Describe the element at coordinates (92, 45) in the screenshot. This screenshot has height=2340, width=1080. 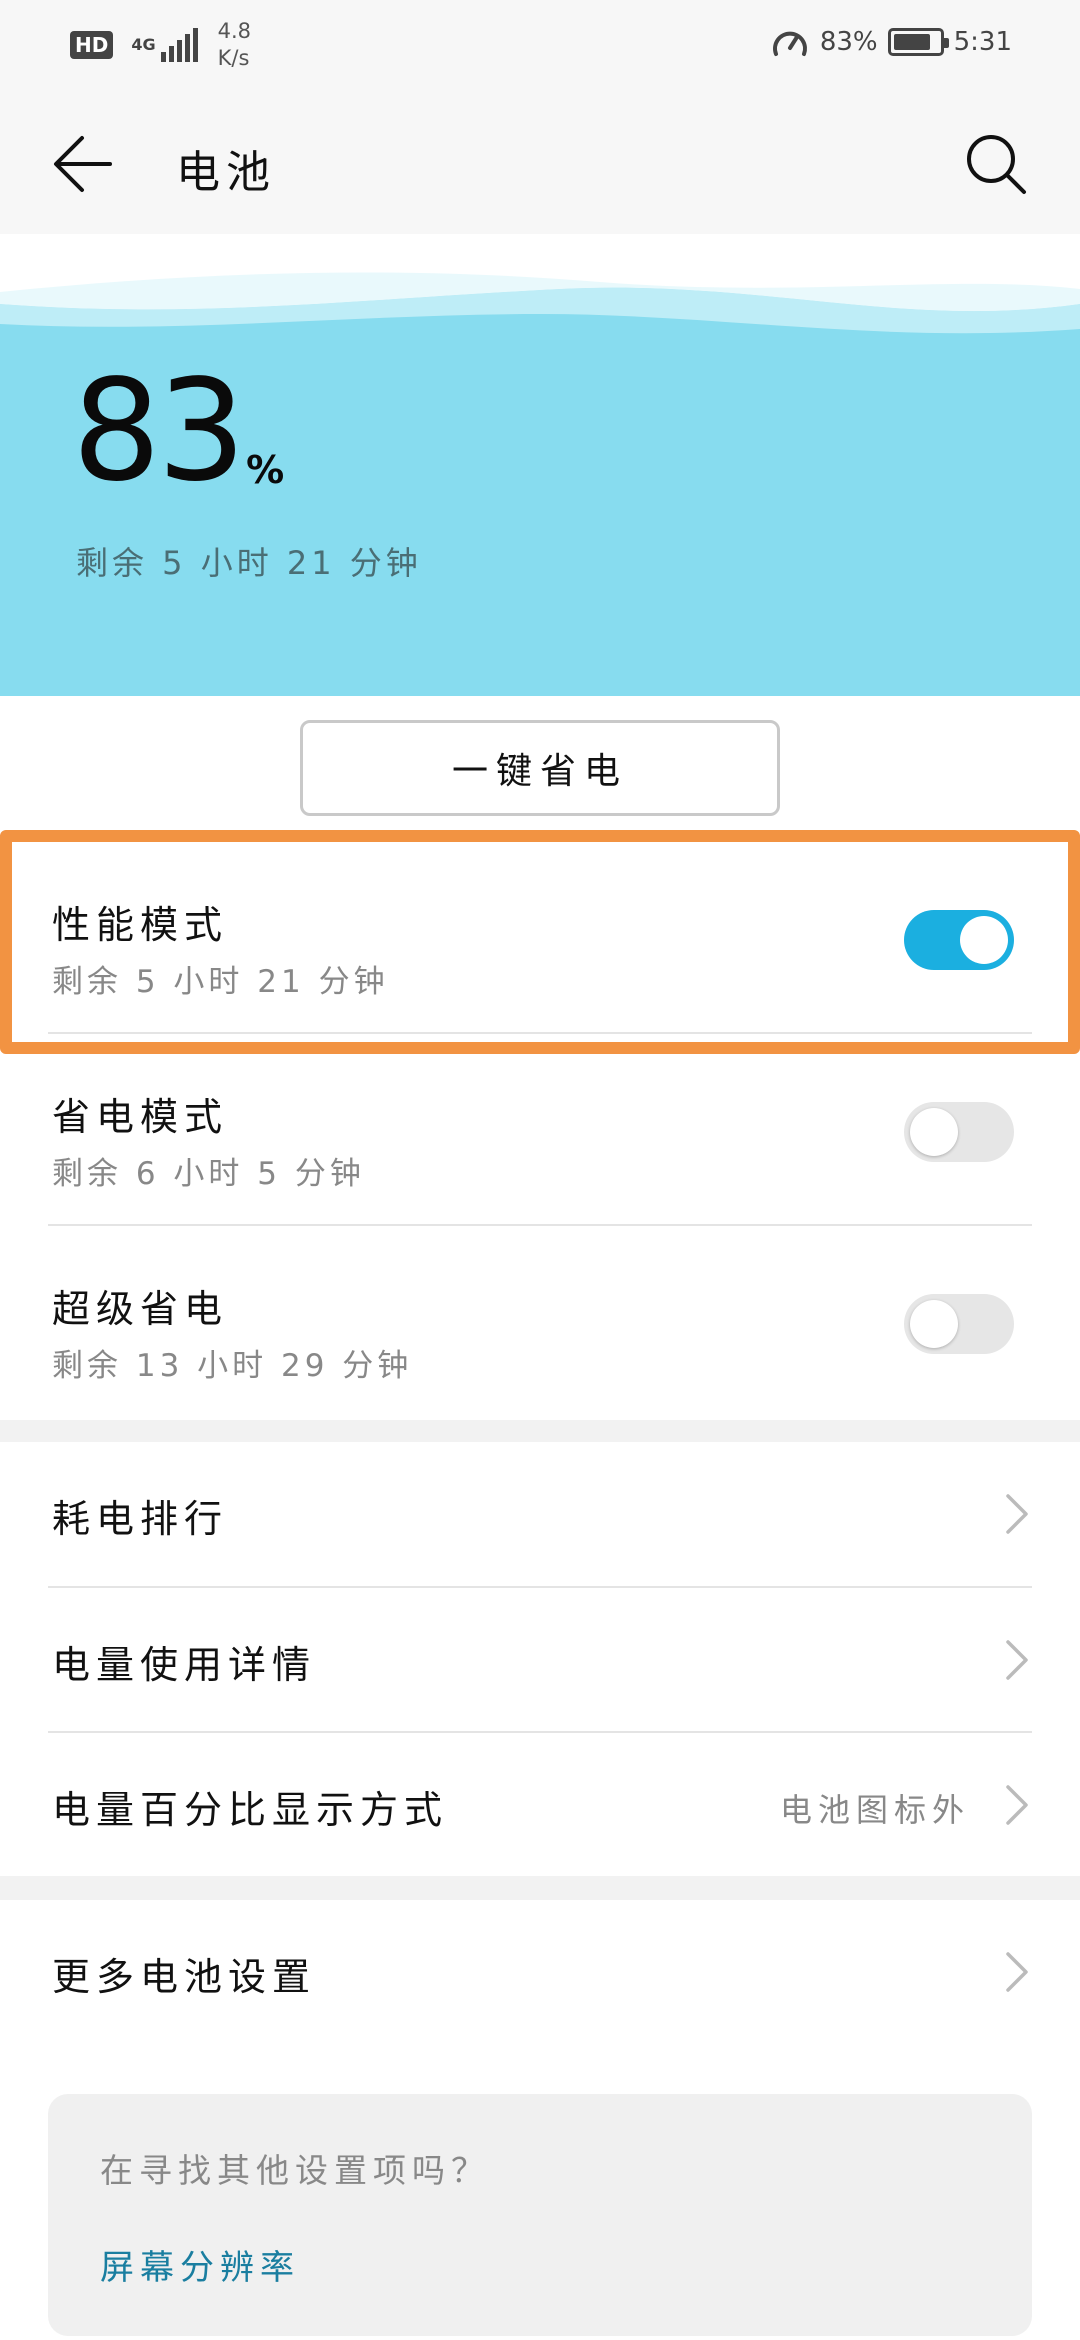
I see `hd-badge: HD` at that location.